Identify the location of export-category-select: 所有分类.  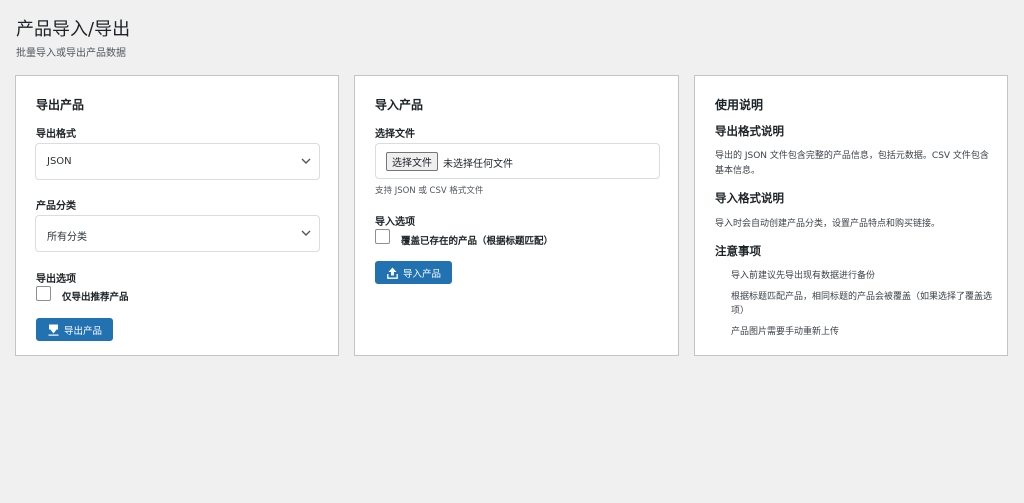
(177, 233).